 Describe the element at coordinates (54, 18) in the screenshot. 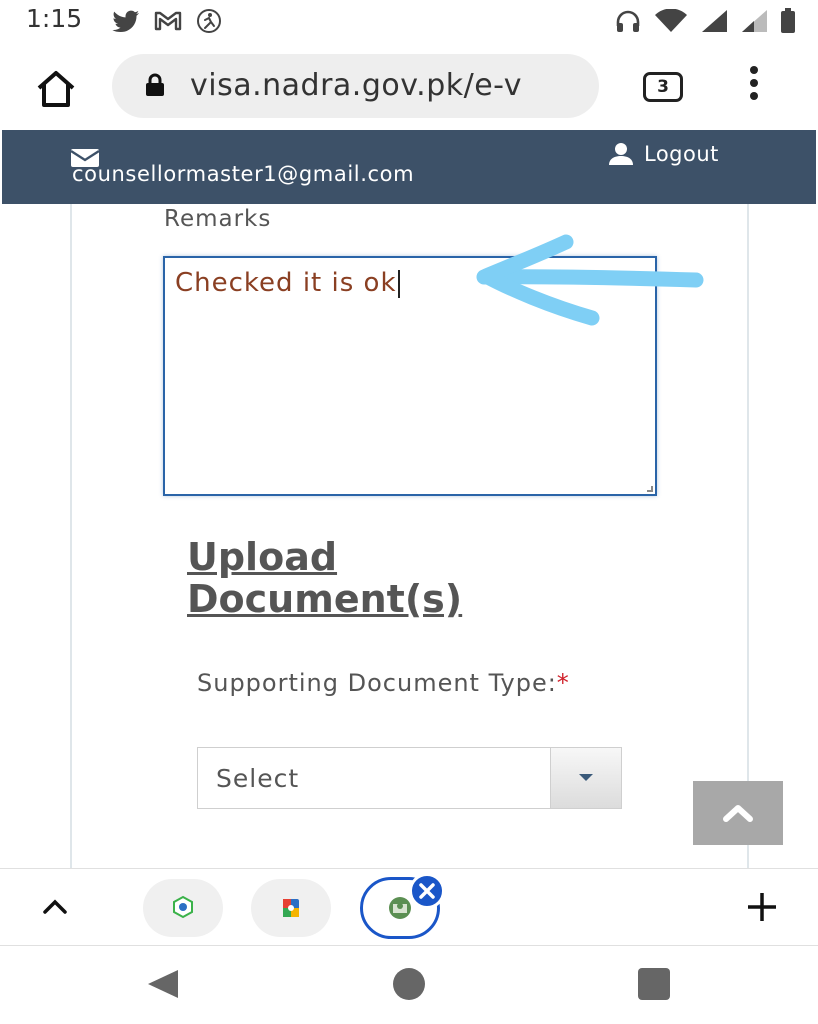

I see `status-time: 1:15` at that location.